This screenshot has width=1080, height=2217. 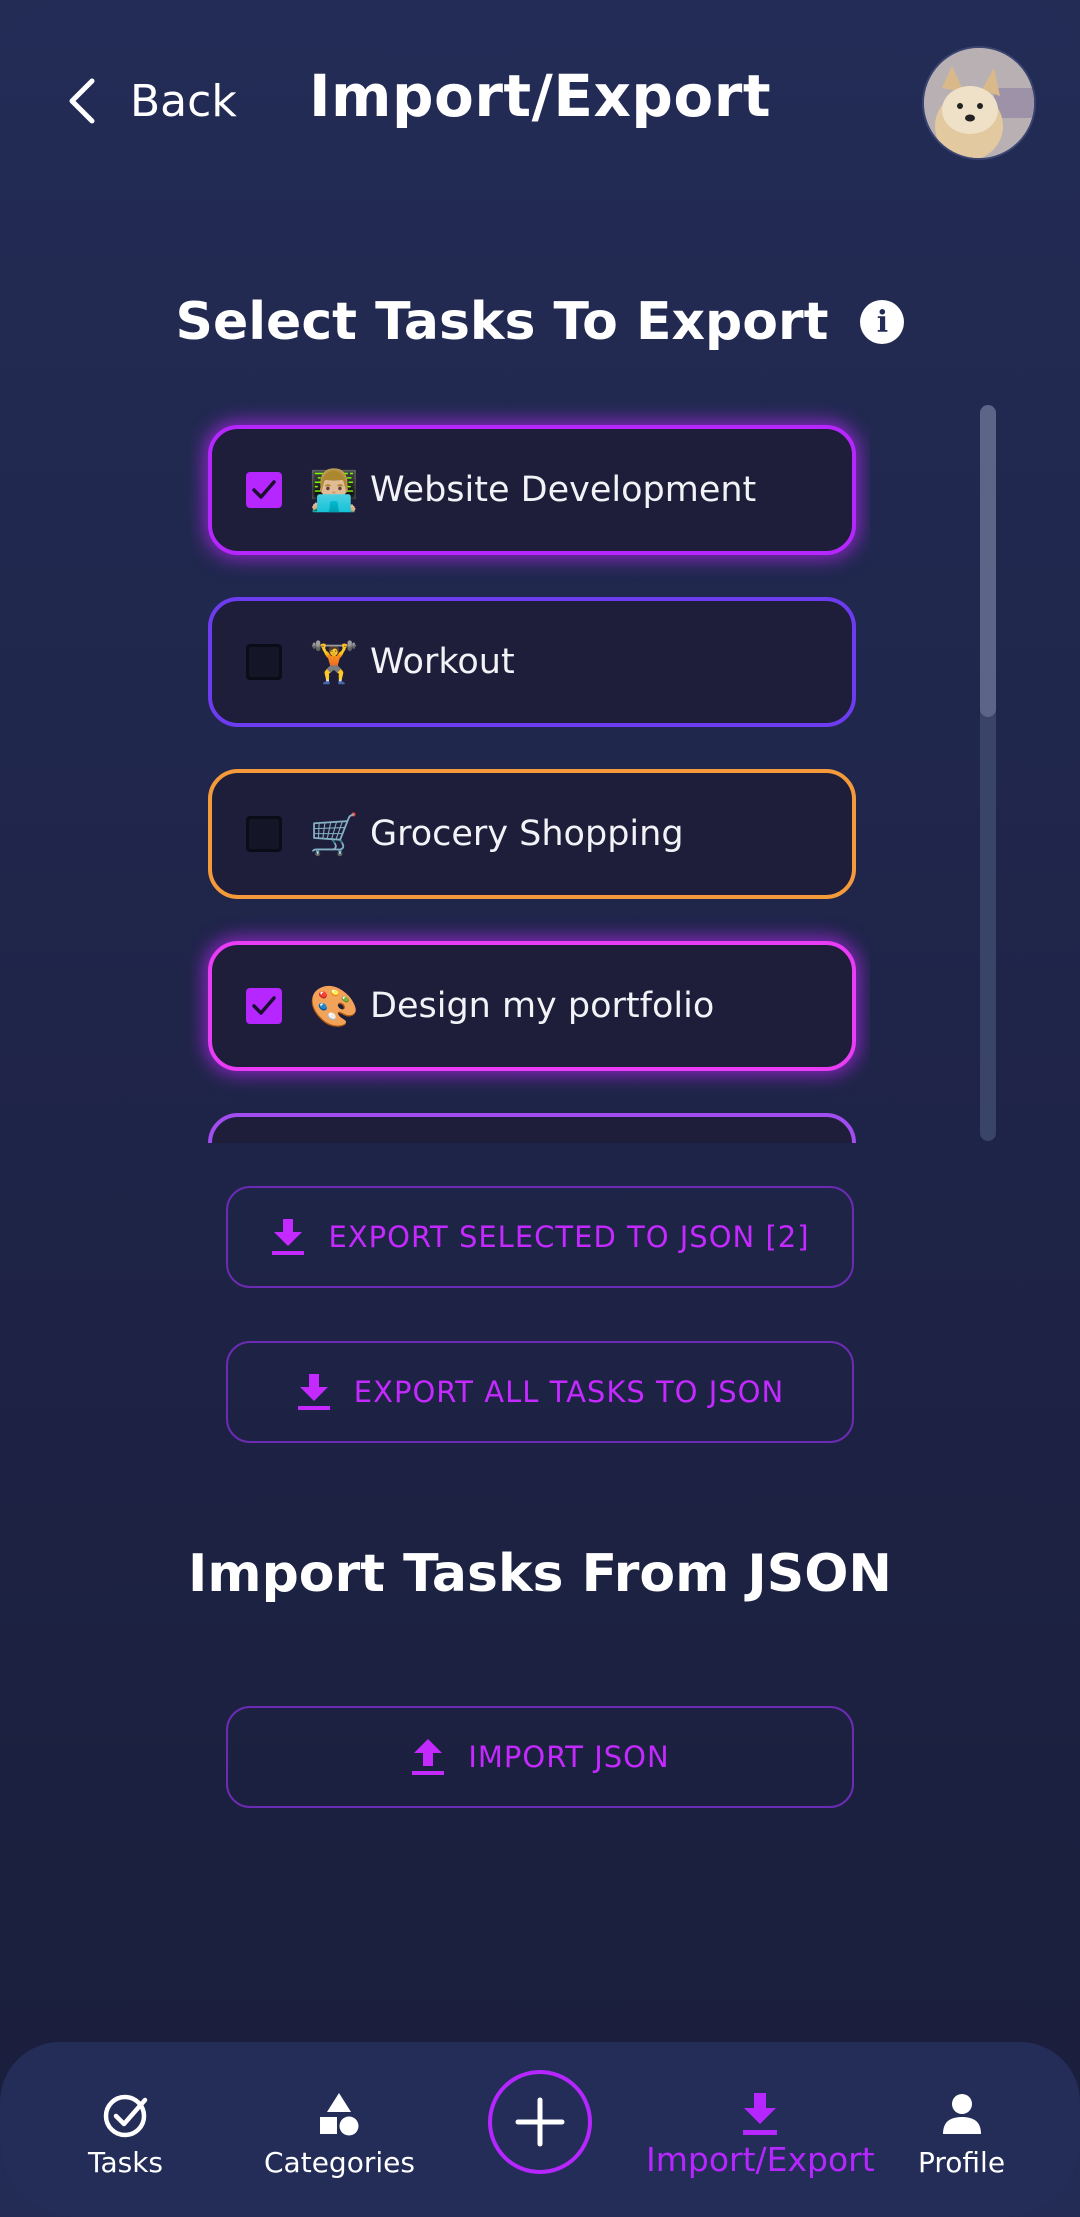 What do you see at coordinates (532, 662) in the screenshot?
I see `task-item: 🏋️ Workout` at bounding box center [532, 662].